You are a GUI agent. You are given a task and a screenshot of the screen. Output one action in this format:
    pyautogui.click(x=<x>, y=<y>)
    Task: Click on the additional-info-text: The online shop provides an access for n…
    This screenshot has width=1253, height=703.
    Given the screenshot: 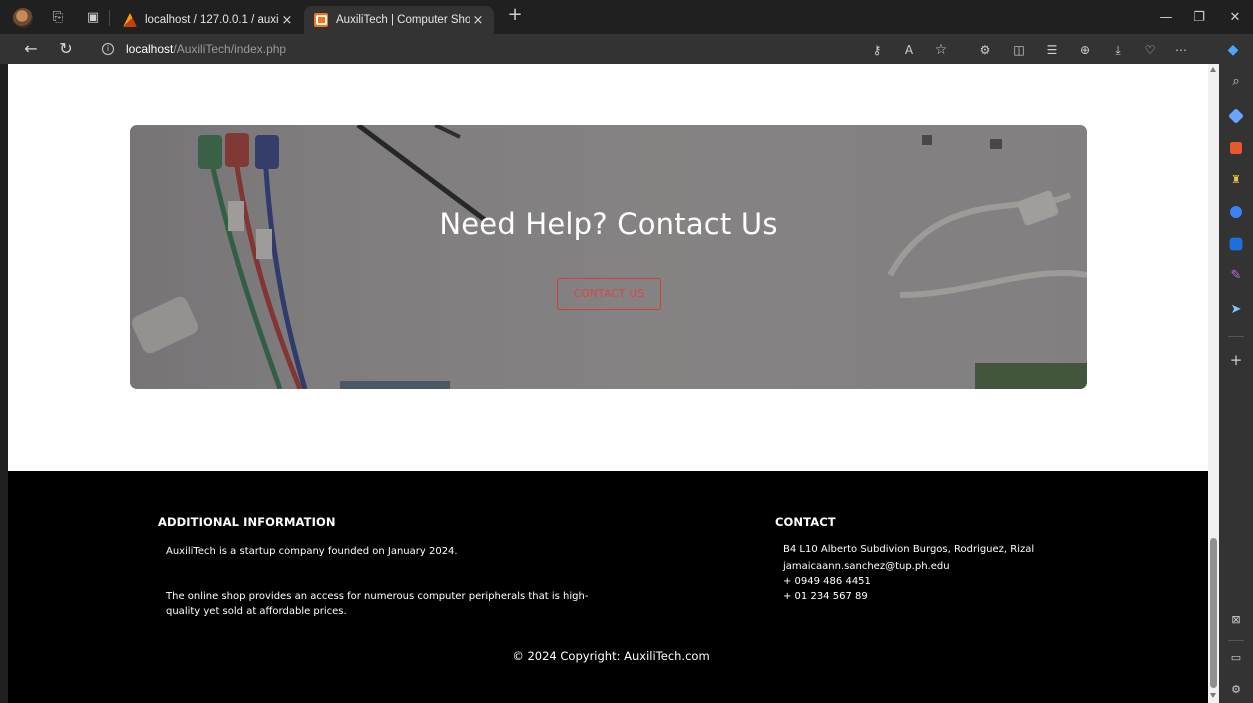 What is the action you would take?
    pyautogui.click(x=377, y=604)
    